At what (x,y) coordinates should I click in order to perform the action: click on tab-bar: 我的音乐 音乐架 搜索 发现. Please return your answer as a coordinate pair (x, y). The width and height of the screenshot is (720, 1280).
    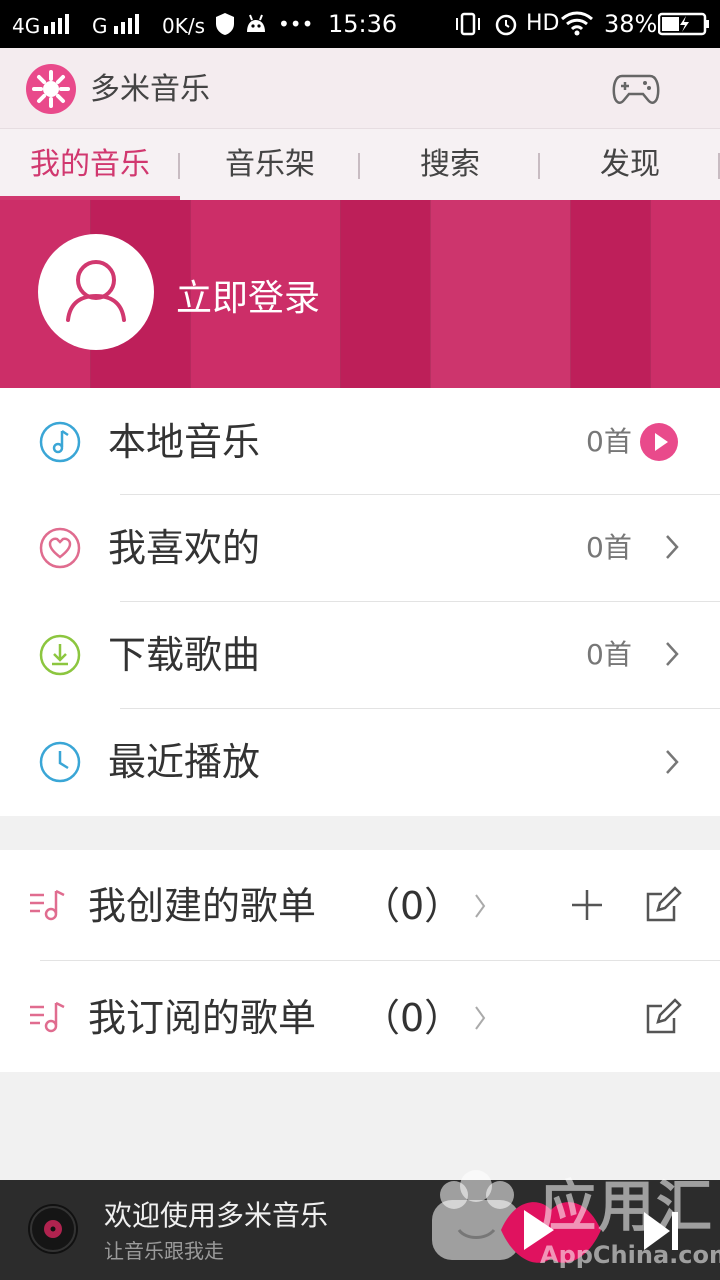
    Looking at the image, I should click on (360, 164).